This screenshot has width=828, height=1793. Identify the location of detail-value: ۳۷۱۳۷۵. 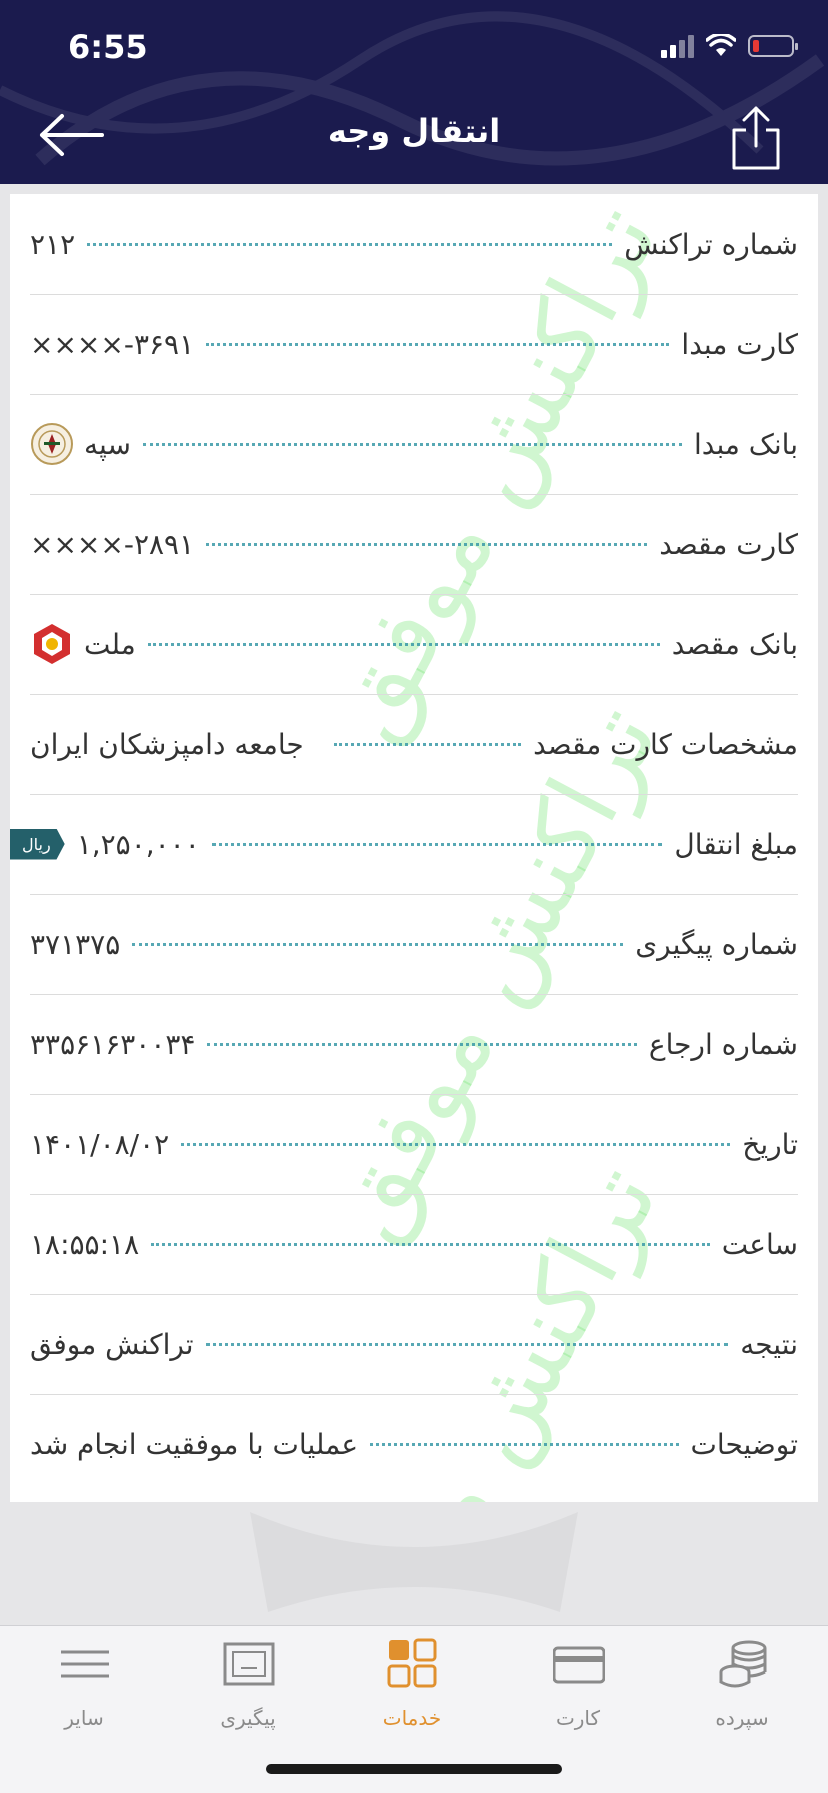
(75, 944).